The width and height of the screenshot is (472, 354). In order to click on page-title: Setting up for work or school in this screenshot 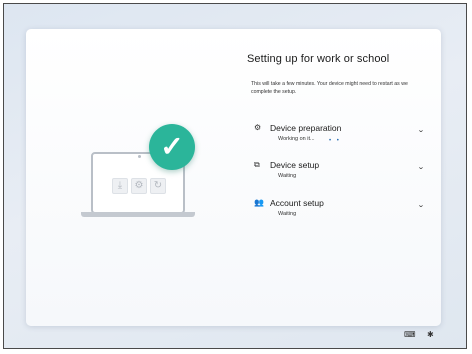, I will do `click(318, 59)`.